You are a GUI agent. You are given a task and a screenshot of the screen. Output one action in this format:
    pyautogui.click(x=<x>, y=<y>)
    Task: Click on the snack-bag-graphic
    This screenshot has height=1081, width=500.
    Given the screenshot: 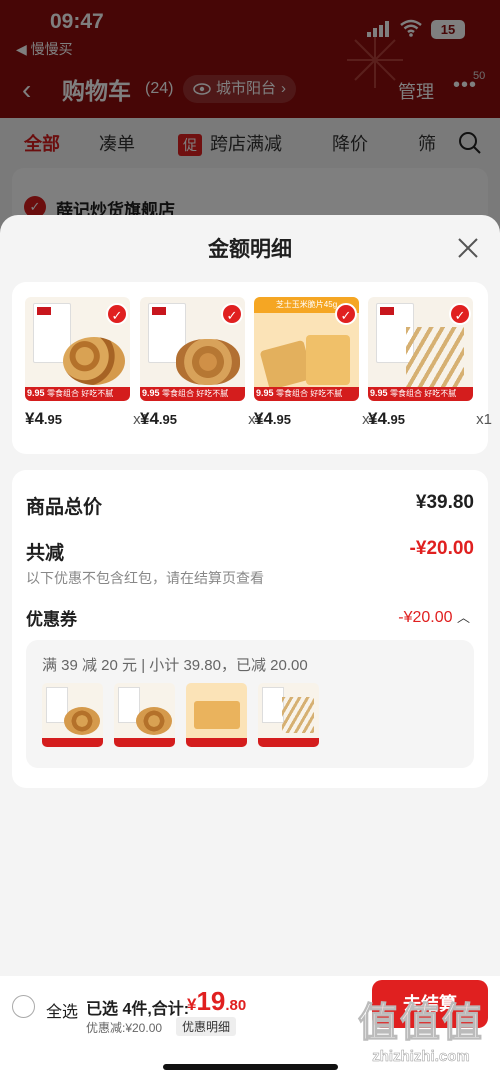 What is the action you would take?
    pyautogui.click(x=328, y=360)
    